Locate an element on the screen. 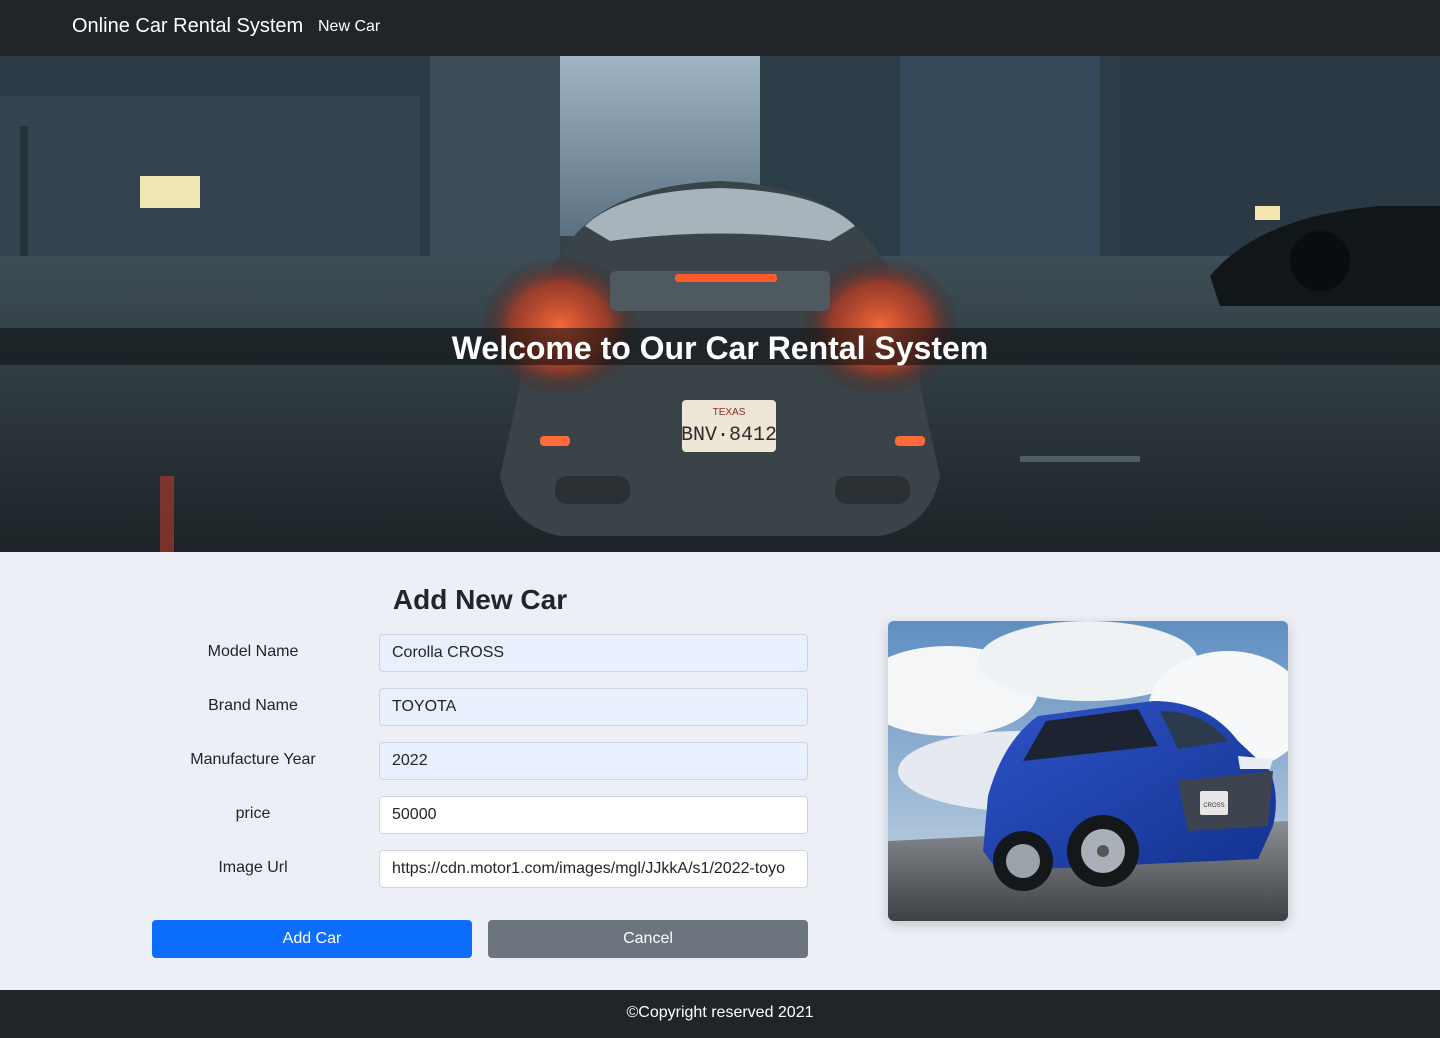 The width and height of the screenshot is (1440, 1038). preview-plate-text: CROSS is located at coordinates (1213, 806).